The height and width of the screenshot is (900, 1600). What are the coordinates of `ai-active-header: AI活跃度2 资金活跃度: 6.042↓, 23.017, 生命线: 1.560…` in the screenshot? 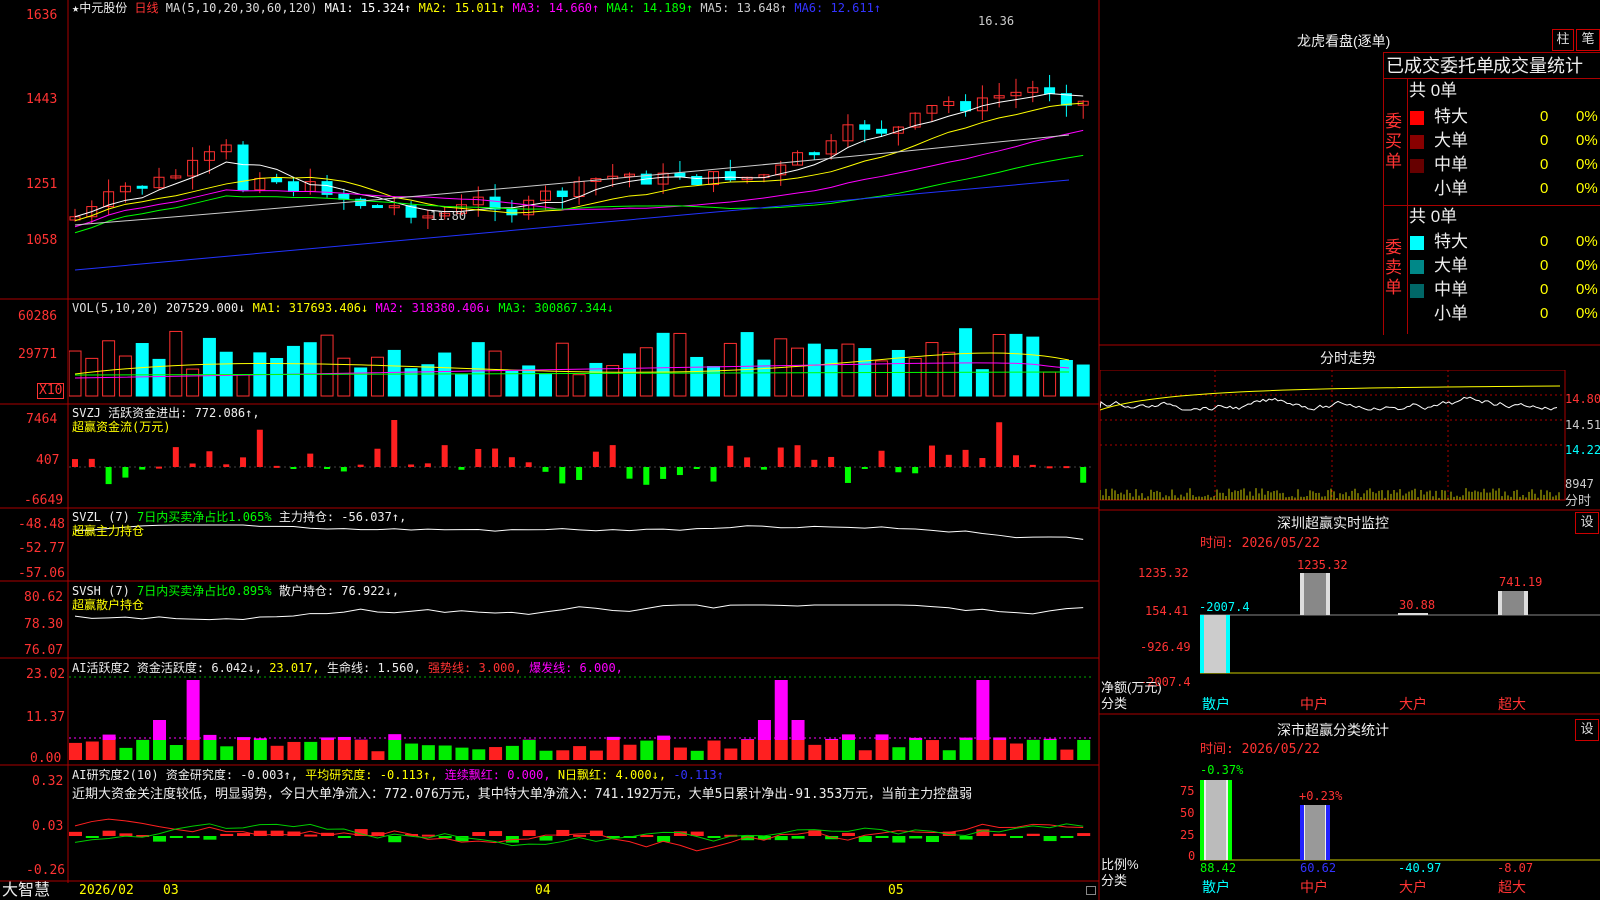 It's located at (347, 668).